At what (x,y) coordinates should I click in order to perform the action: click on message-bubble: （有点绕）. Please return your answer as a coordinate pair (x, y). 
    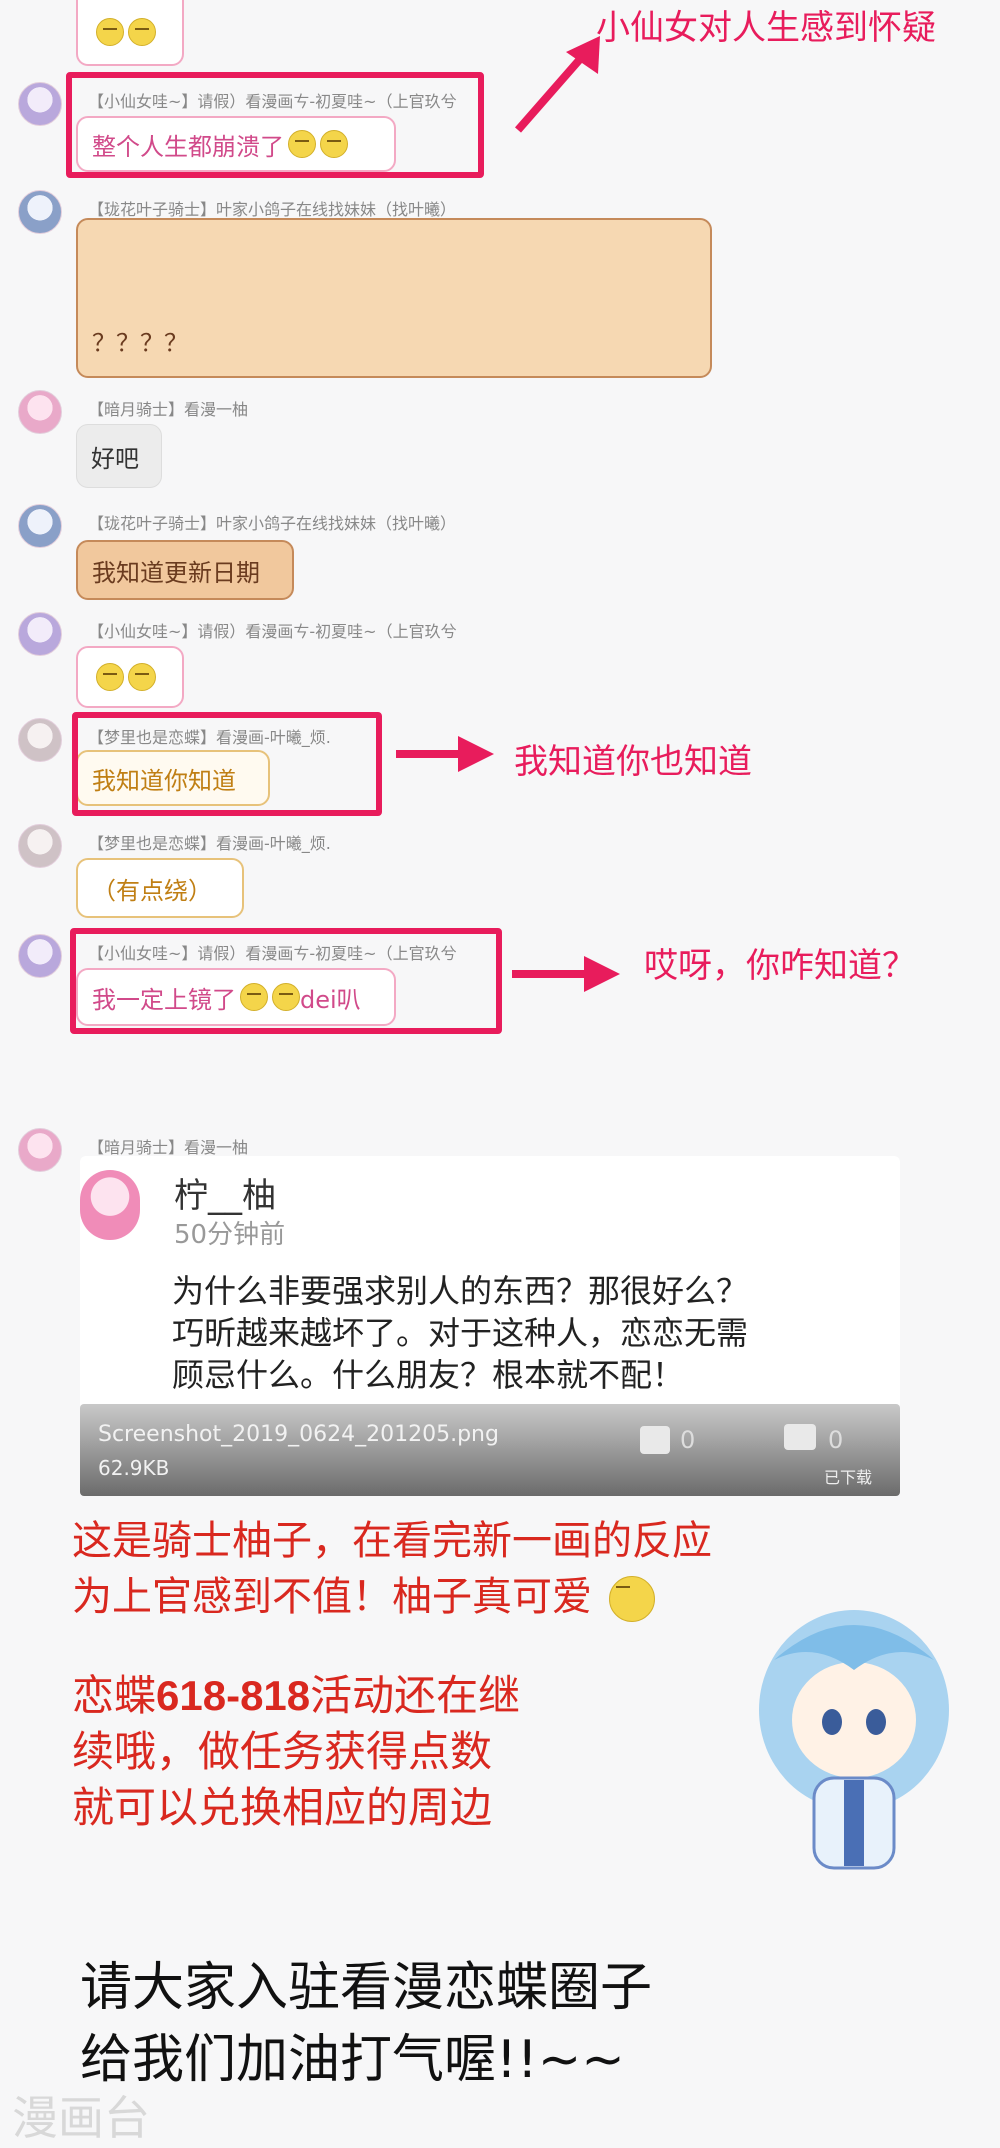
    Looking at the image, I should click on (160, 888).